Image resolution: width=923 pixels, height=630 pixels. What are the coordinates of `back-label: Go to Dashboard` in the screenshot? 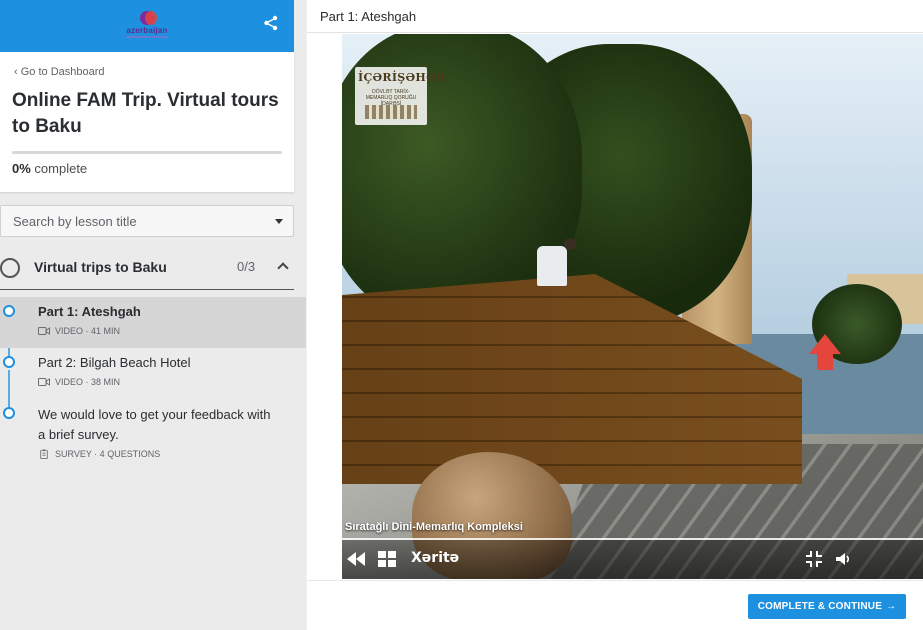 It's located at (62, 72).